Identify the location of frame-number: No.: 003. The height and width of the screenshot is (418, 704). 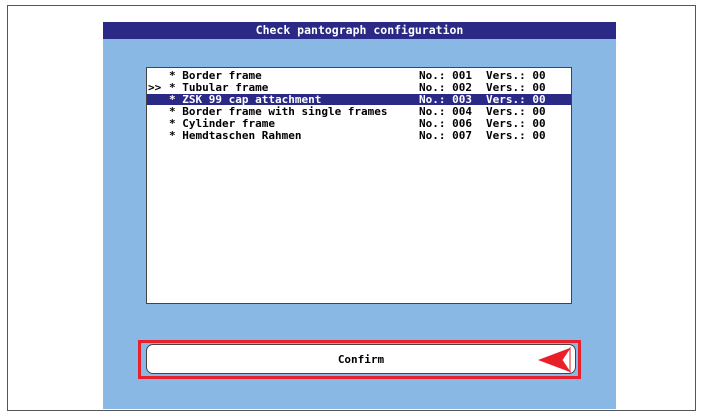
(445, 99).